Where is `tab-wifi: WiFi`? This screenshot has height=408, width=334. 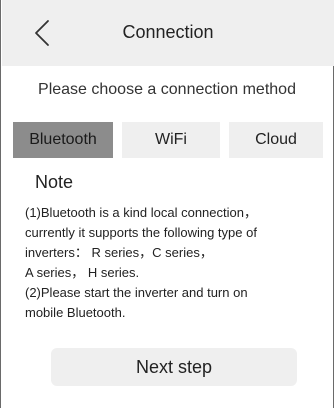
tab-wifi: WiFi is located at coordinates (171, 140).